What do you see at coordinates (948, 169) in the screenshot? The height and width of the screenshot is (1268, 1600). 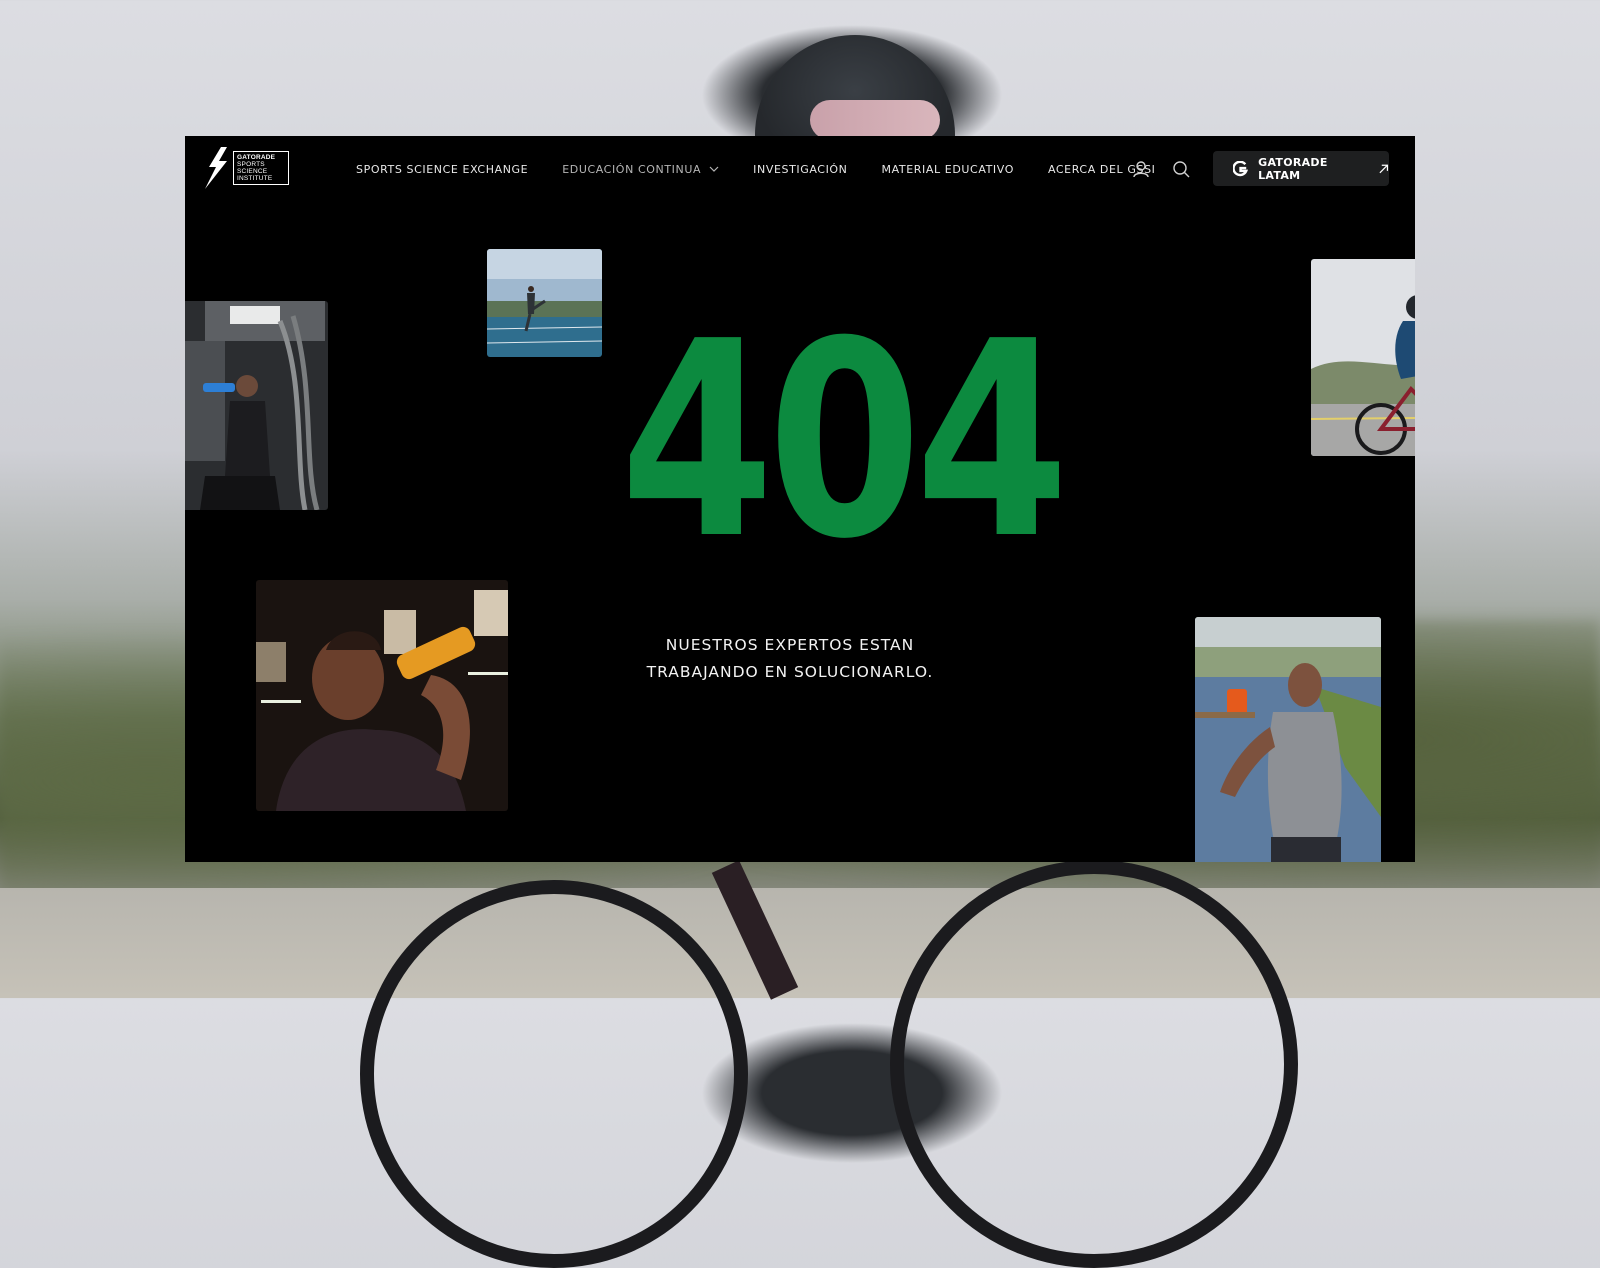 I see `nav-item-material-educativo: MATERIAL EDUCATIVO` at bounding box center [948, 169].